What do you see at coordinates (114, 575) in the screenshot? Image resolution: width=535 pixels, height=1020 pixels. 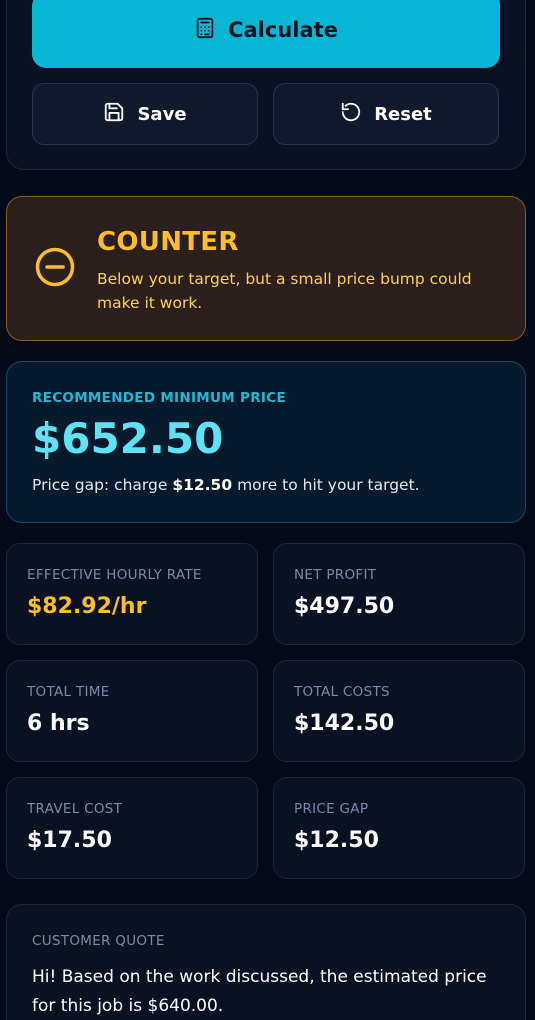 I see `stat-label: EFFECTIVE HOURLY RATE` at bounding box center [114, 575].